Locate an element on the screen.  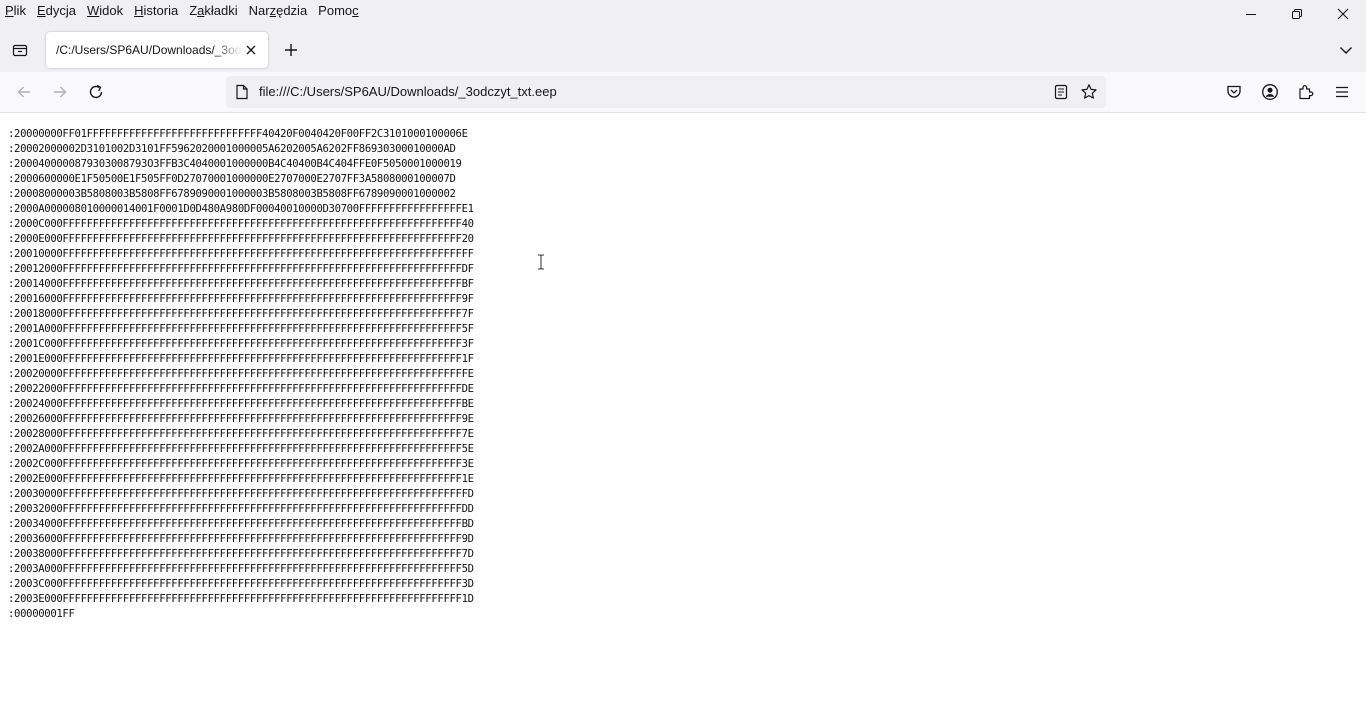
restore-icon is located at coordinates (1297, 14).